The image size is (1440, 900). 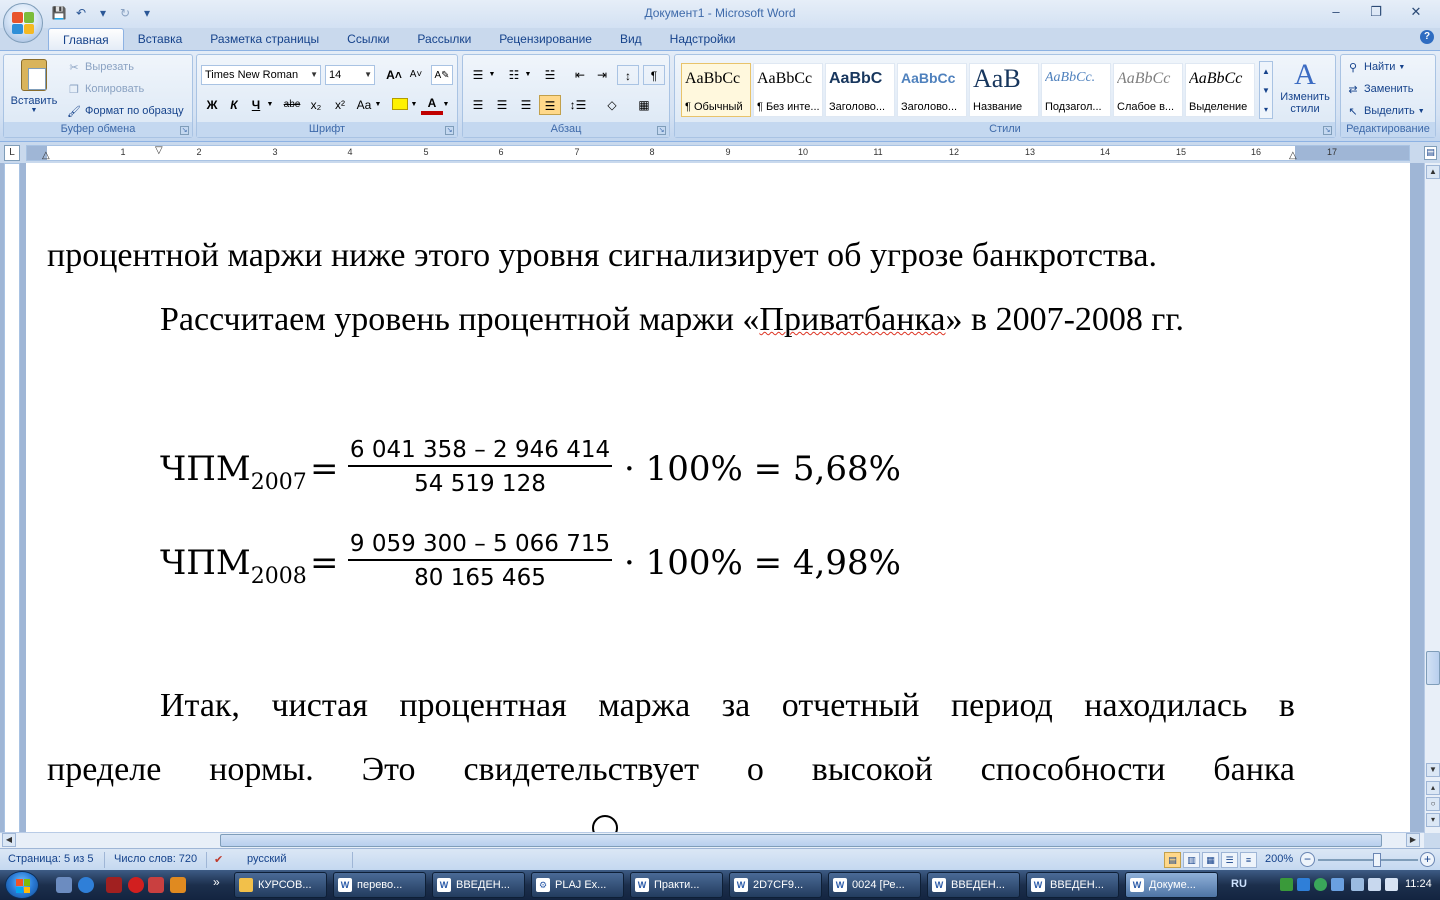 What do you see at coordinates (400, 105) in the screenshot?
I see `highlight-button` at bounding box center [400, 105].